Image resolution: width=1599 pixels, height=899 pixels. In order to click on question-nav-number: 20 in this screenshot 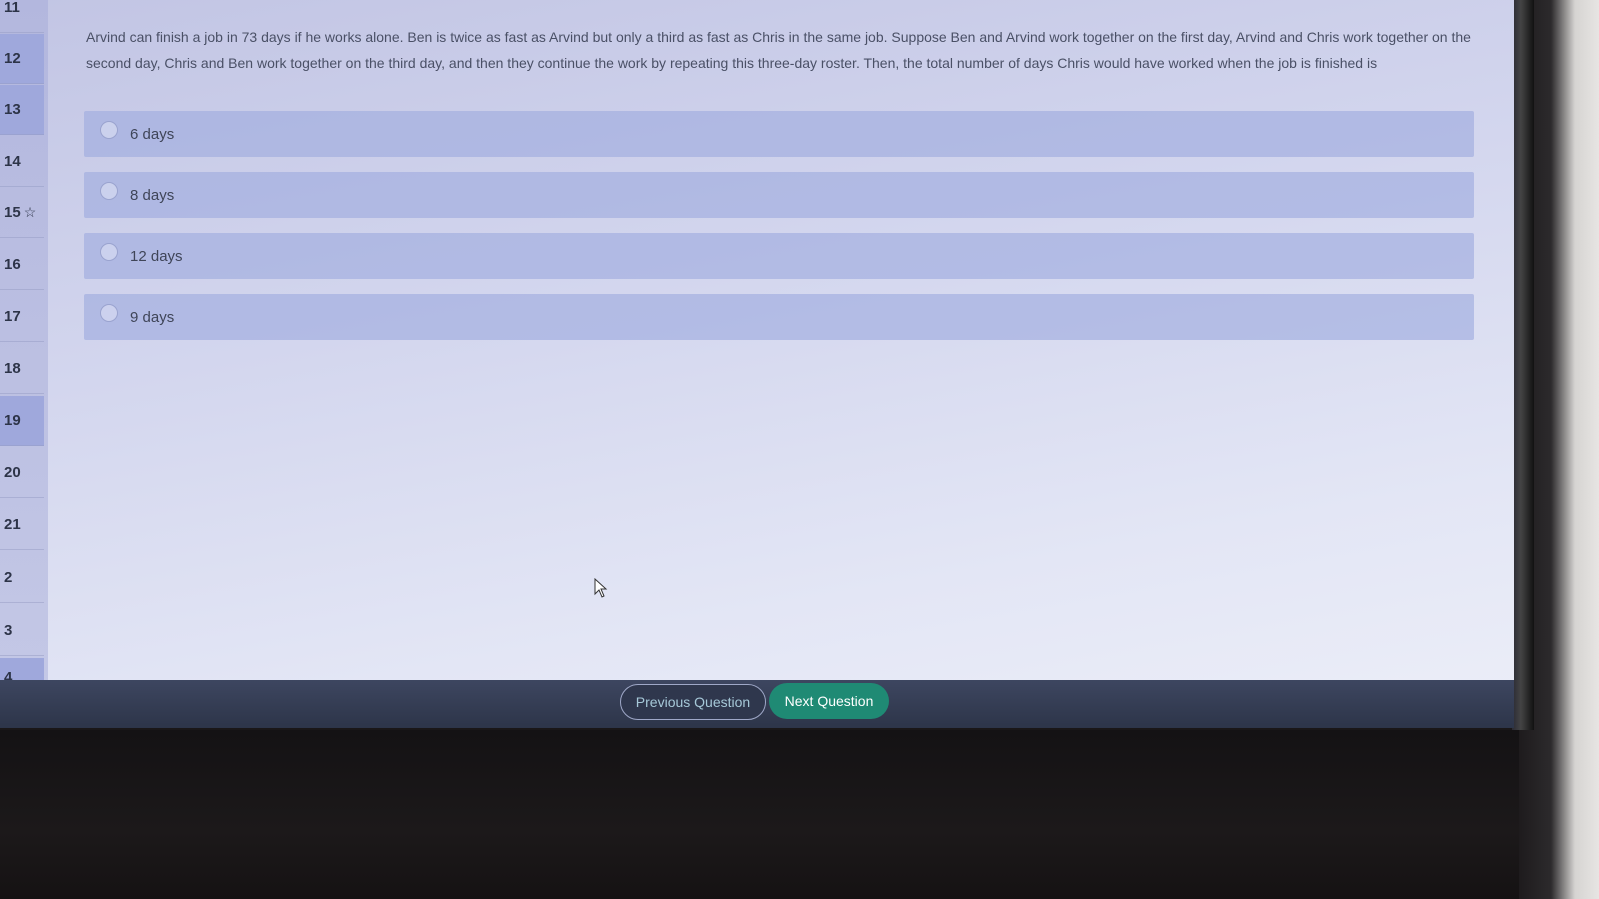, I will do `click(12, 472)`.